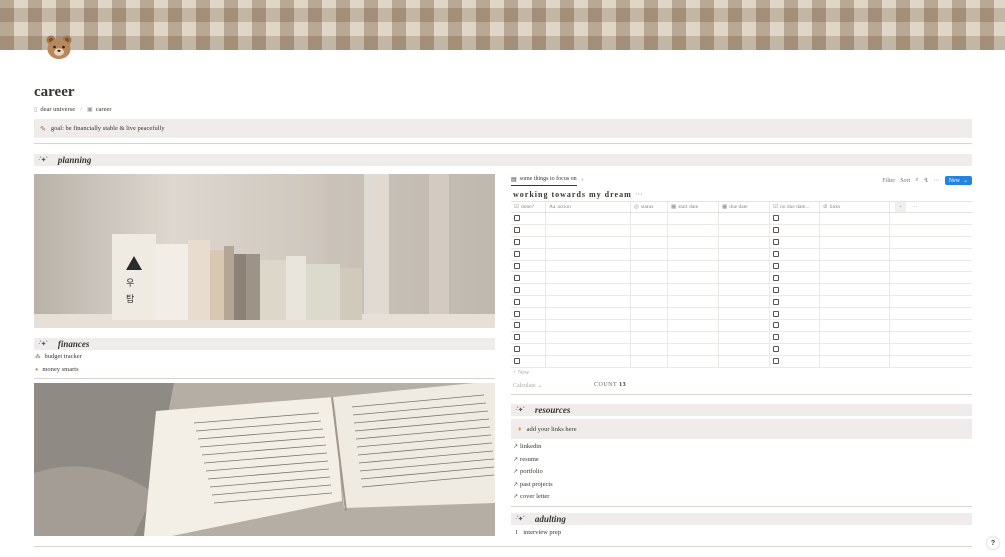 The height and width of the screenshot is (557, 1005). Describe the element at coordinates (741, 429) in the screenshot. I see `links-callout: ♦ add your links here` at that location.